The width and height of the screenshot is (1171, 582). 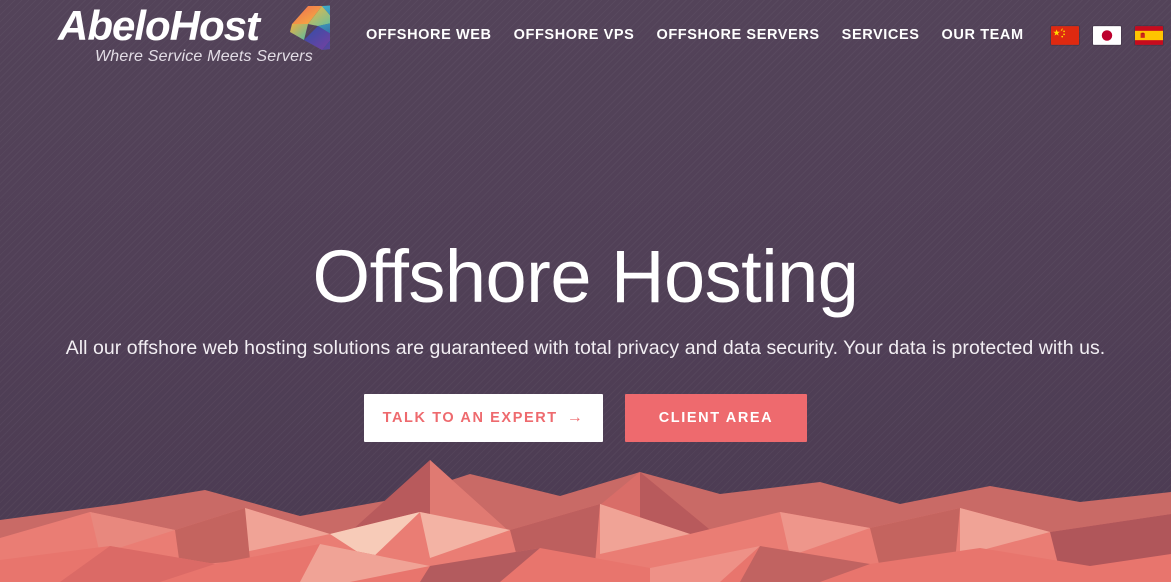 I want to click on flag-japan-icon, so click(x=1106, y=35).